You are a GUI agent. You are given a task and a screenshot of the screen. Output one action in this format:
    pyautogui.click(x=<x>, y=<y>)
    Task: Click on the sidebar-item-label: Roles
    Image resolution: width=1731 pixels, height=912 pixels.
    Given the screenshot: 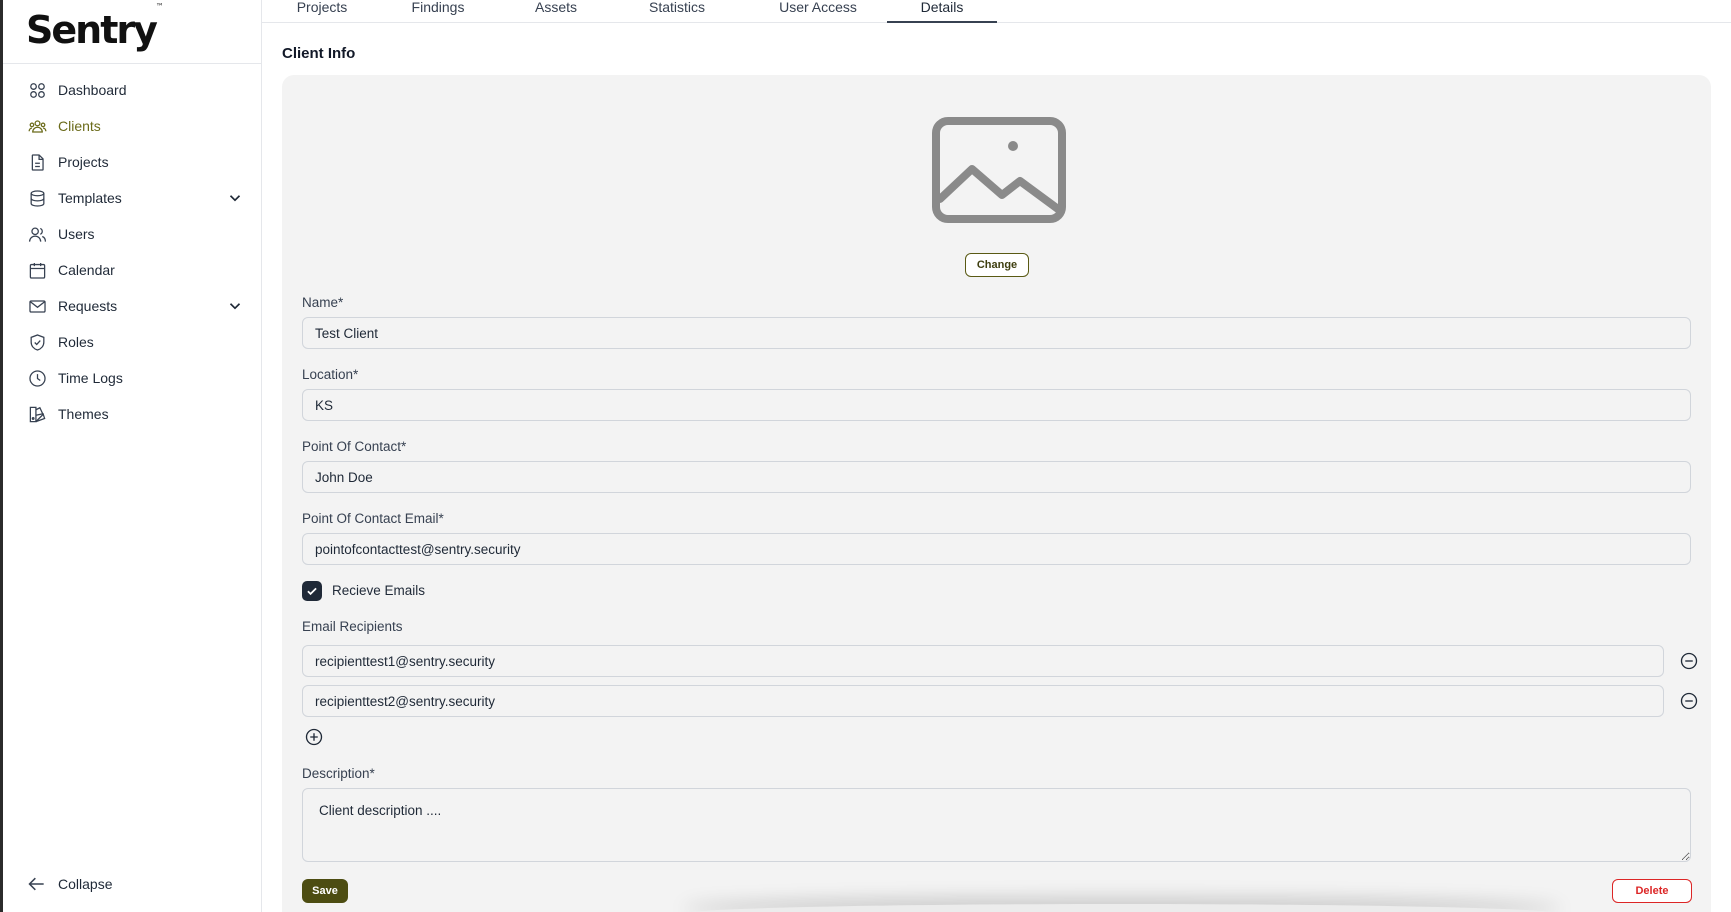 What is the action you would take?
    pyautogui.click(x=76, y=342)
    